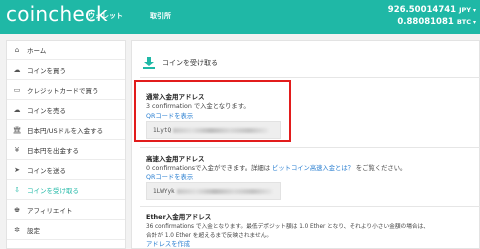 The height and width of the screenshot is (249, 480). I want to click on sidebar-item-receive: ⇩ コインを受け取る, so click(66, 190).